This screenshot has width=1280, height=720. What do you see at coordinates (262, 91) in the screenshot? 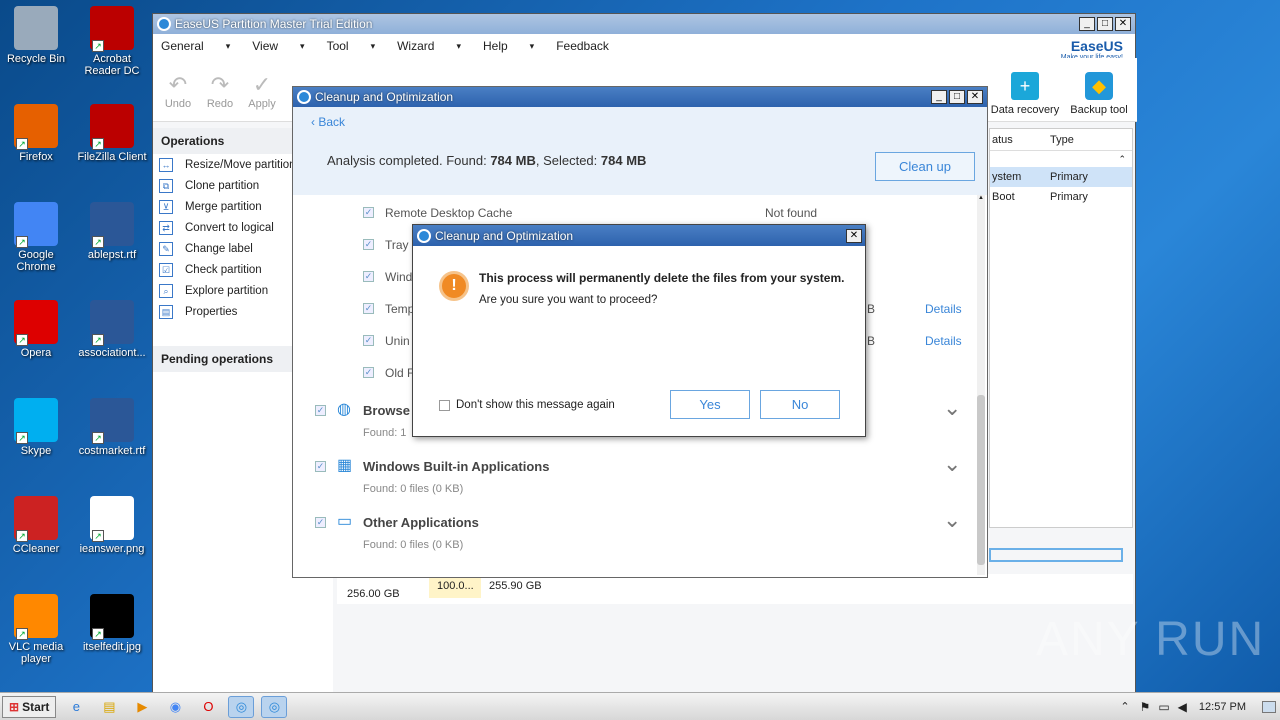
I see `apply-button: ✓ Apply` at bounding box center [262, 91].